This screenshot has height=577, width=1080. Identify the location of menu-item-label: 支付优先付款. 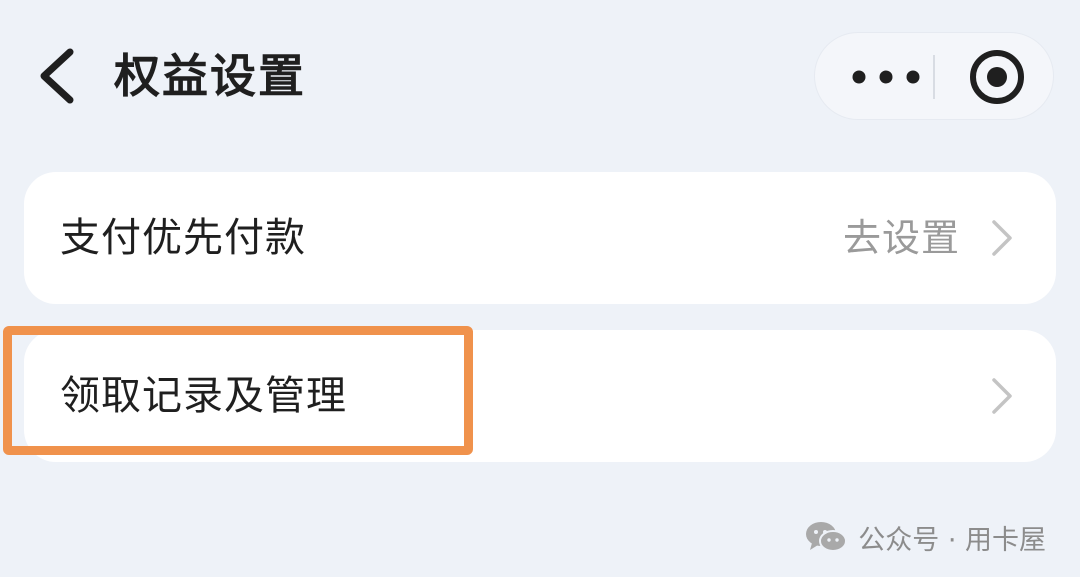
(183, 238).